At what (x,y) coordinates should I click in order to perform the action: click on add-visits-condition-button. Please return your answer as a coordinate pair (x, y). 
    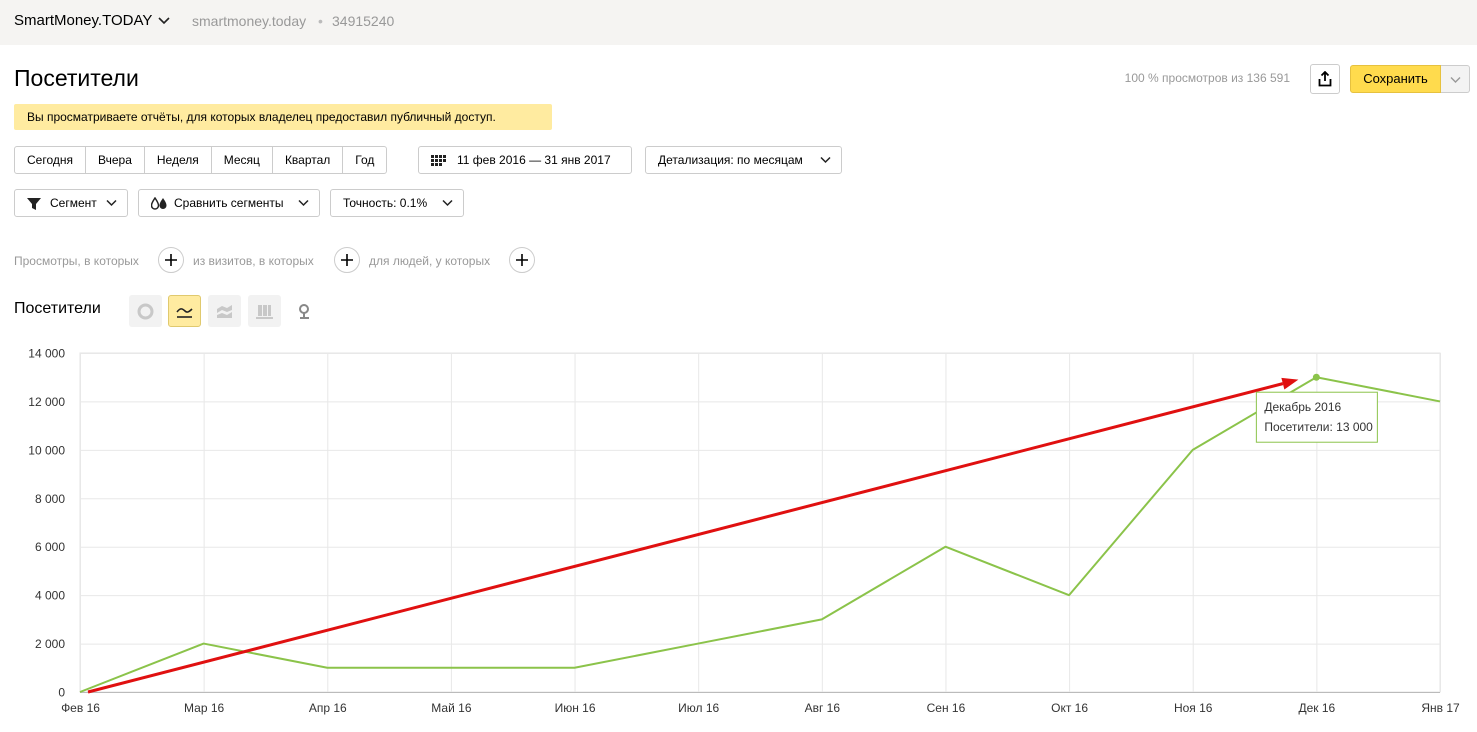
    Looking at the image, I should click on (347, 260).